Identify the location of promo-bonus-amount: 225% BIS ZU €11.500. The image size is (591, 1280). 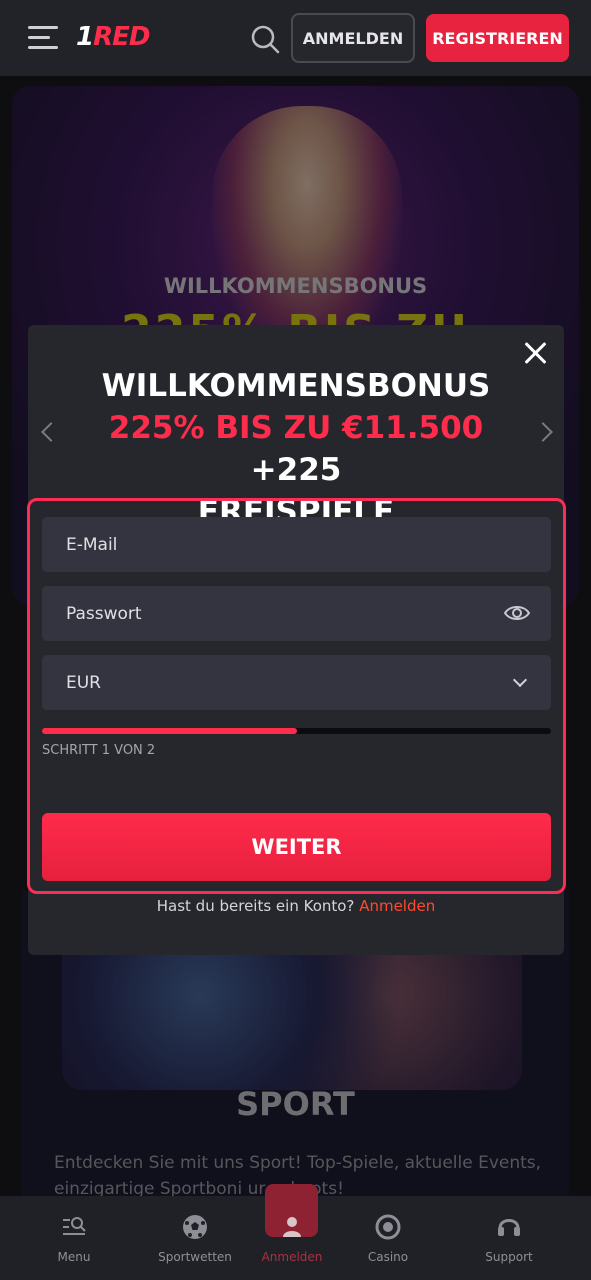
(296, 428).